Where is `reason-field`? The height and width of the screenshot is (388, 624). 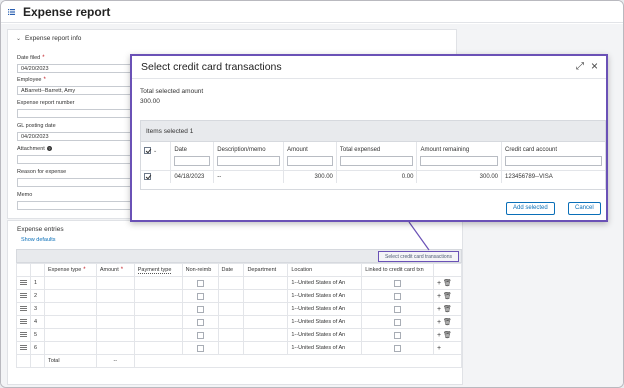 reason-field is located at coordinates (77, 182).